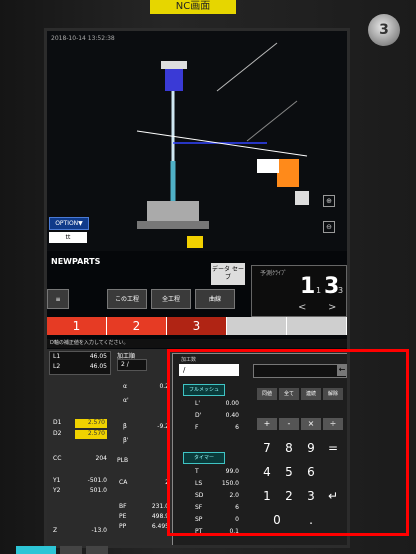 The height and width of the screenshot is (554, 416). I want to click on label-y1: Y1, so click(57, 480).